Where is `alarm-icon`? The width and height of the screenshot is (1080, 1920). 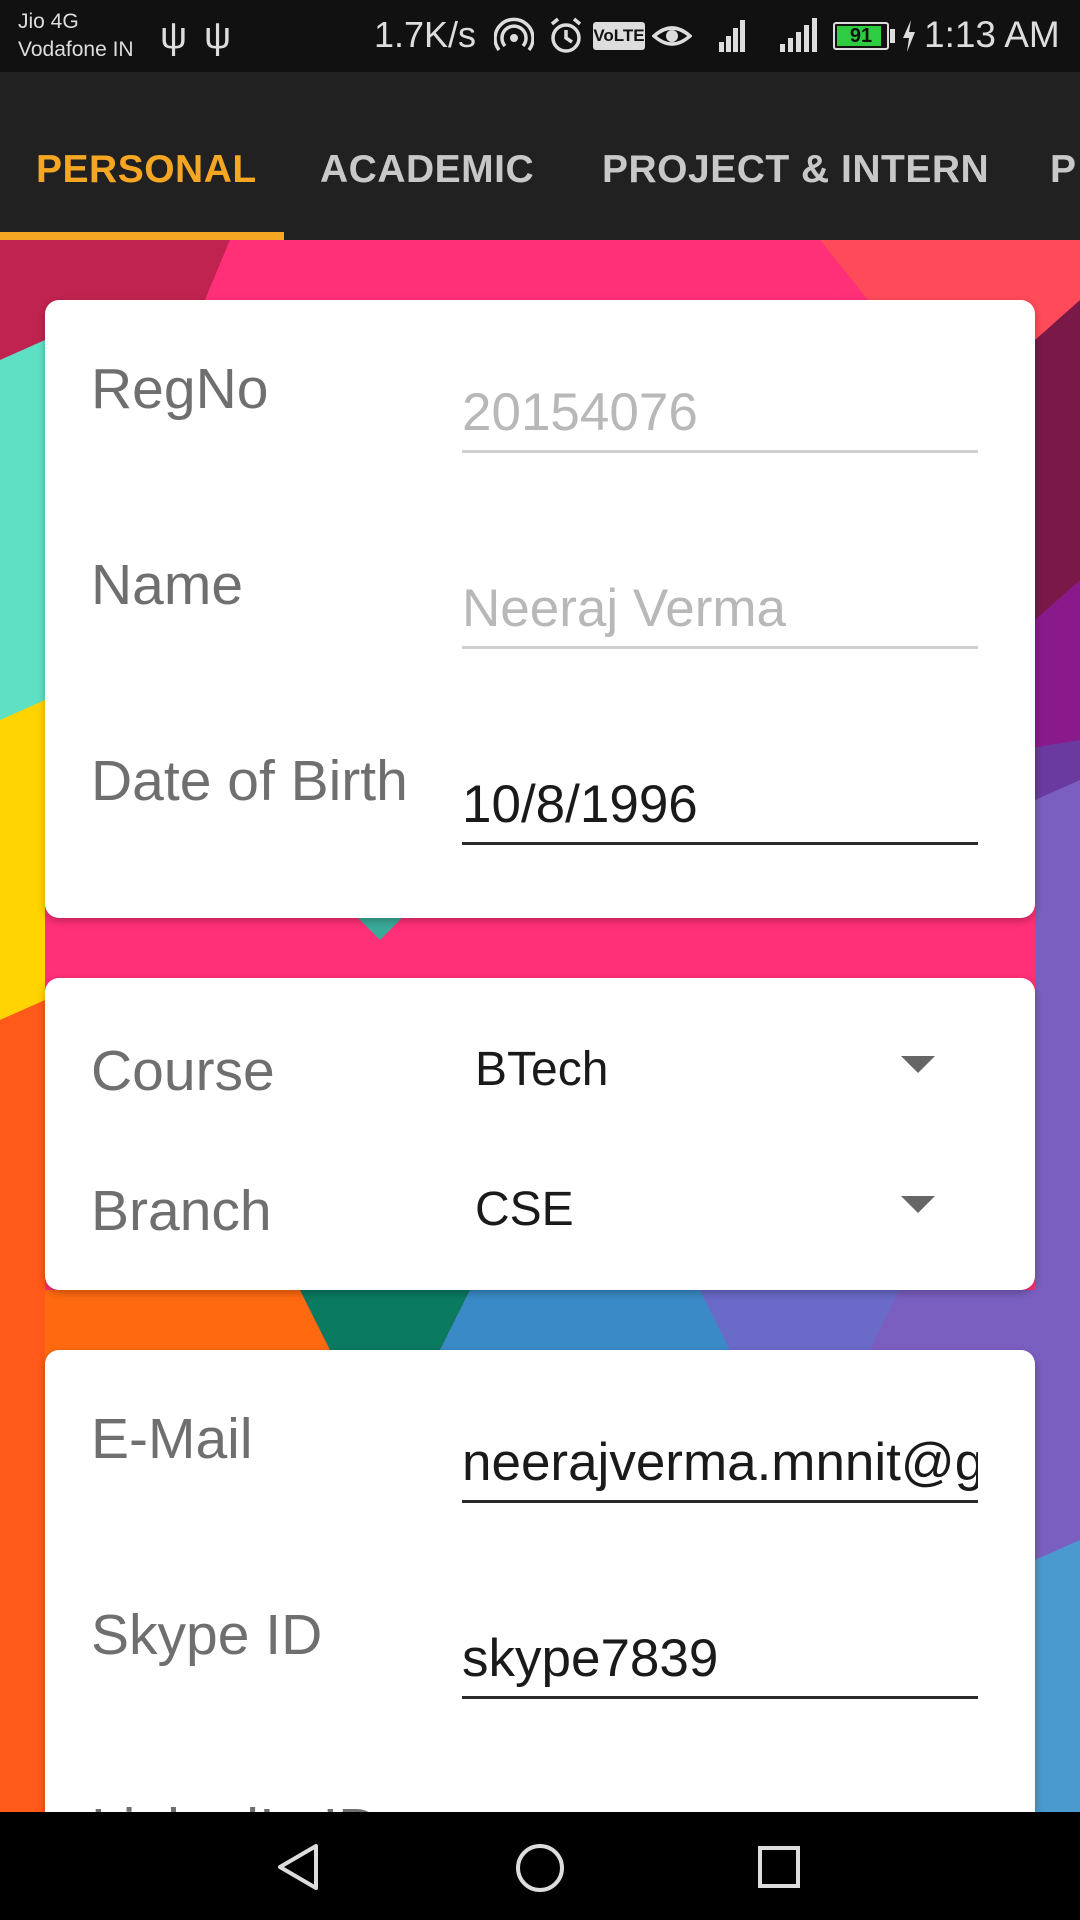 alarm-icon is located at coordinates (566, 40).